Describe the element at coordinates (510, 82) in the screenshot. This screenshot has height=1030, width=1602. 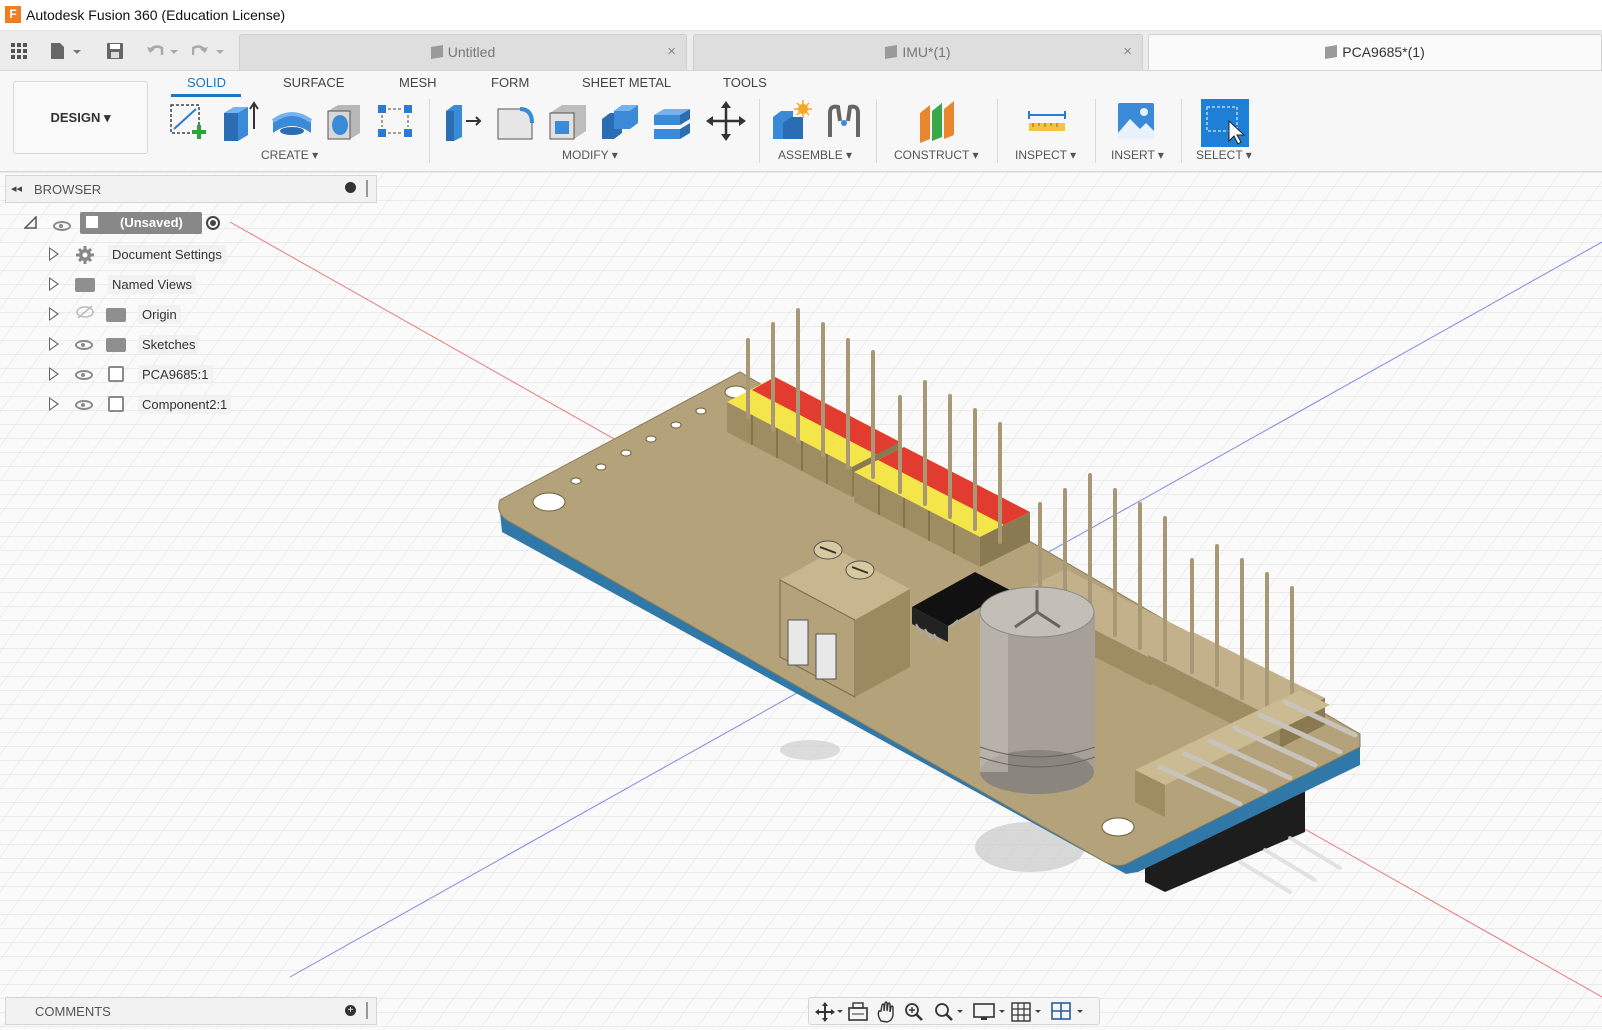
I see `tab-form: FORM` at that location.